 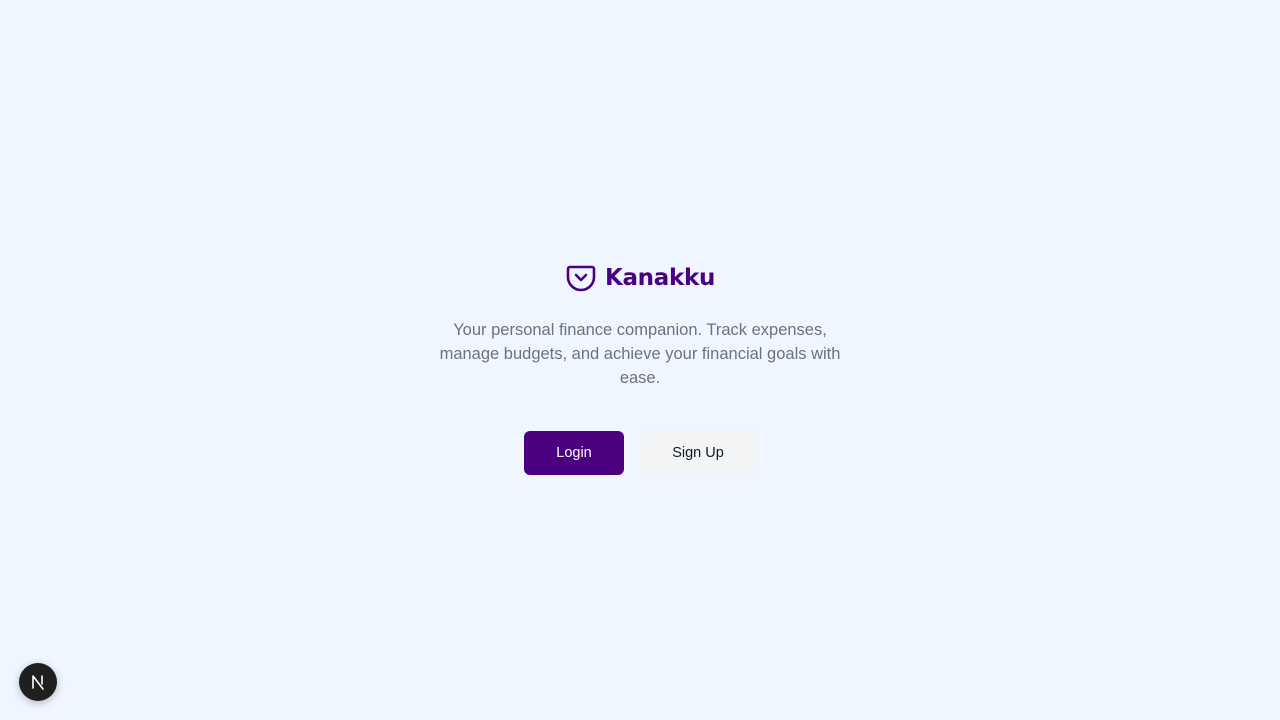 I want to click on brand-name: Kanakku, so click(x=660, y=278).